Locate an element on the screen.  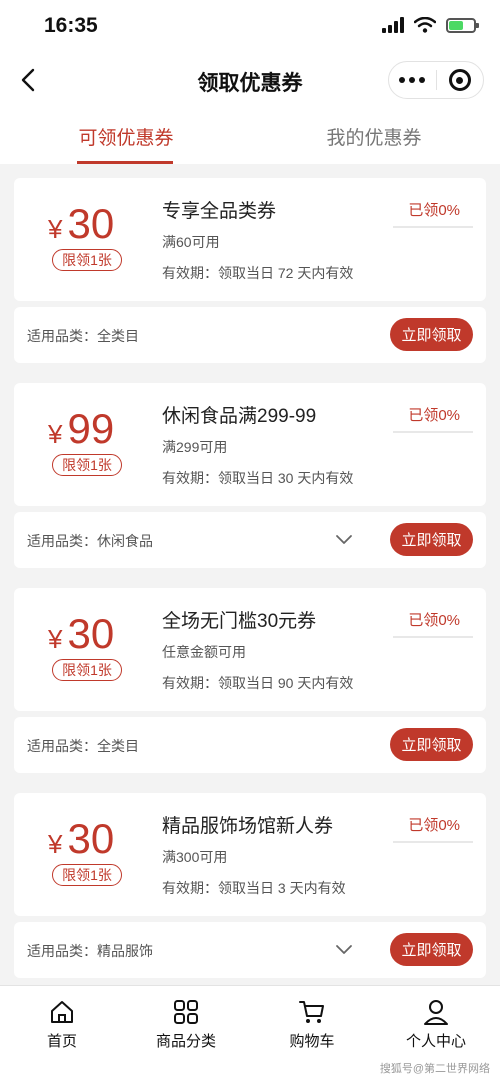
status-time: 16:35 is located at coordinates (71, 25).